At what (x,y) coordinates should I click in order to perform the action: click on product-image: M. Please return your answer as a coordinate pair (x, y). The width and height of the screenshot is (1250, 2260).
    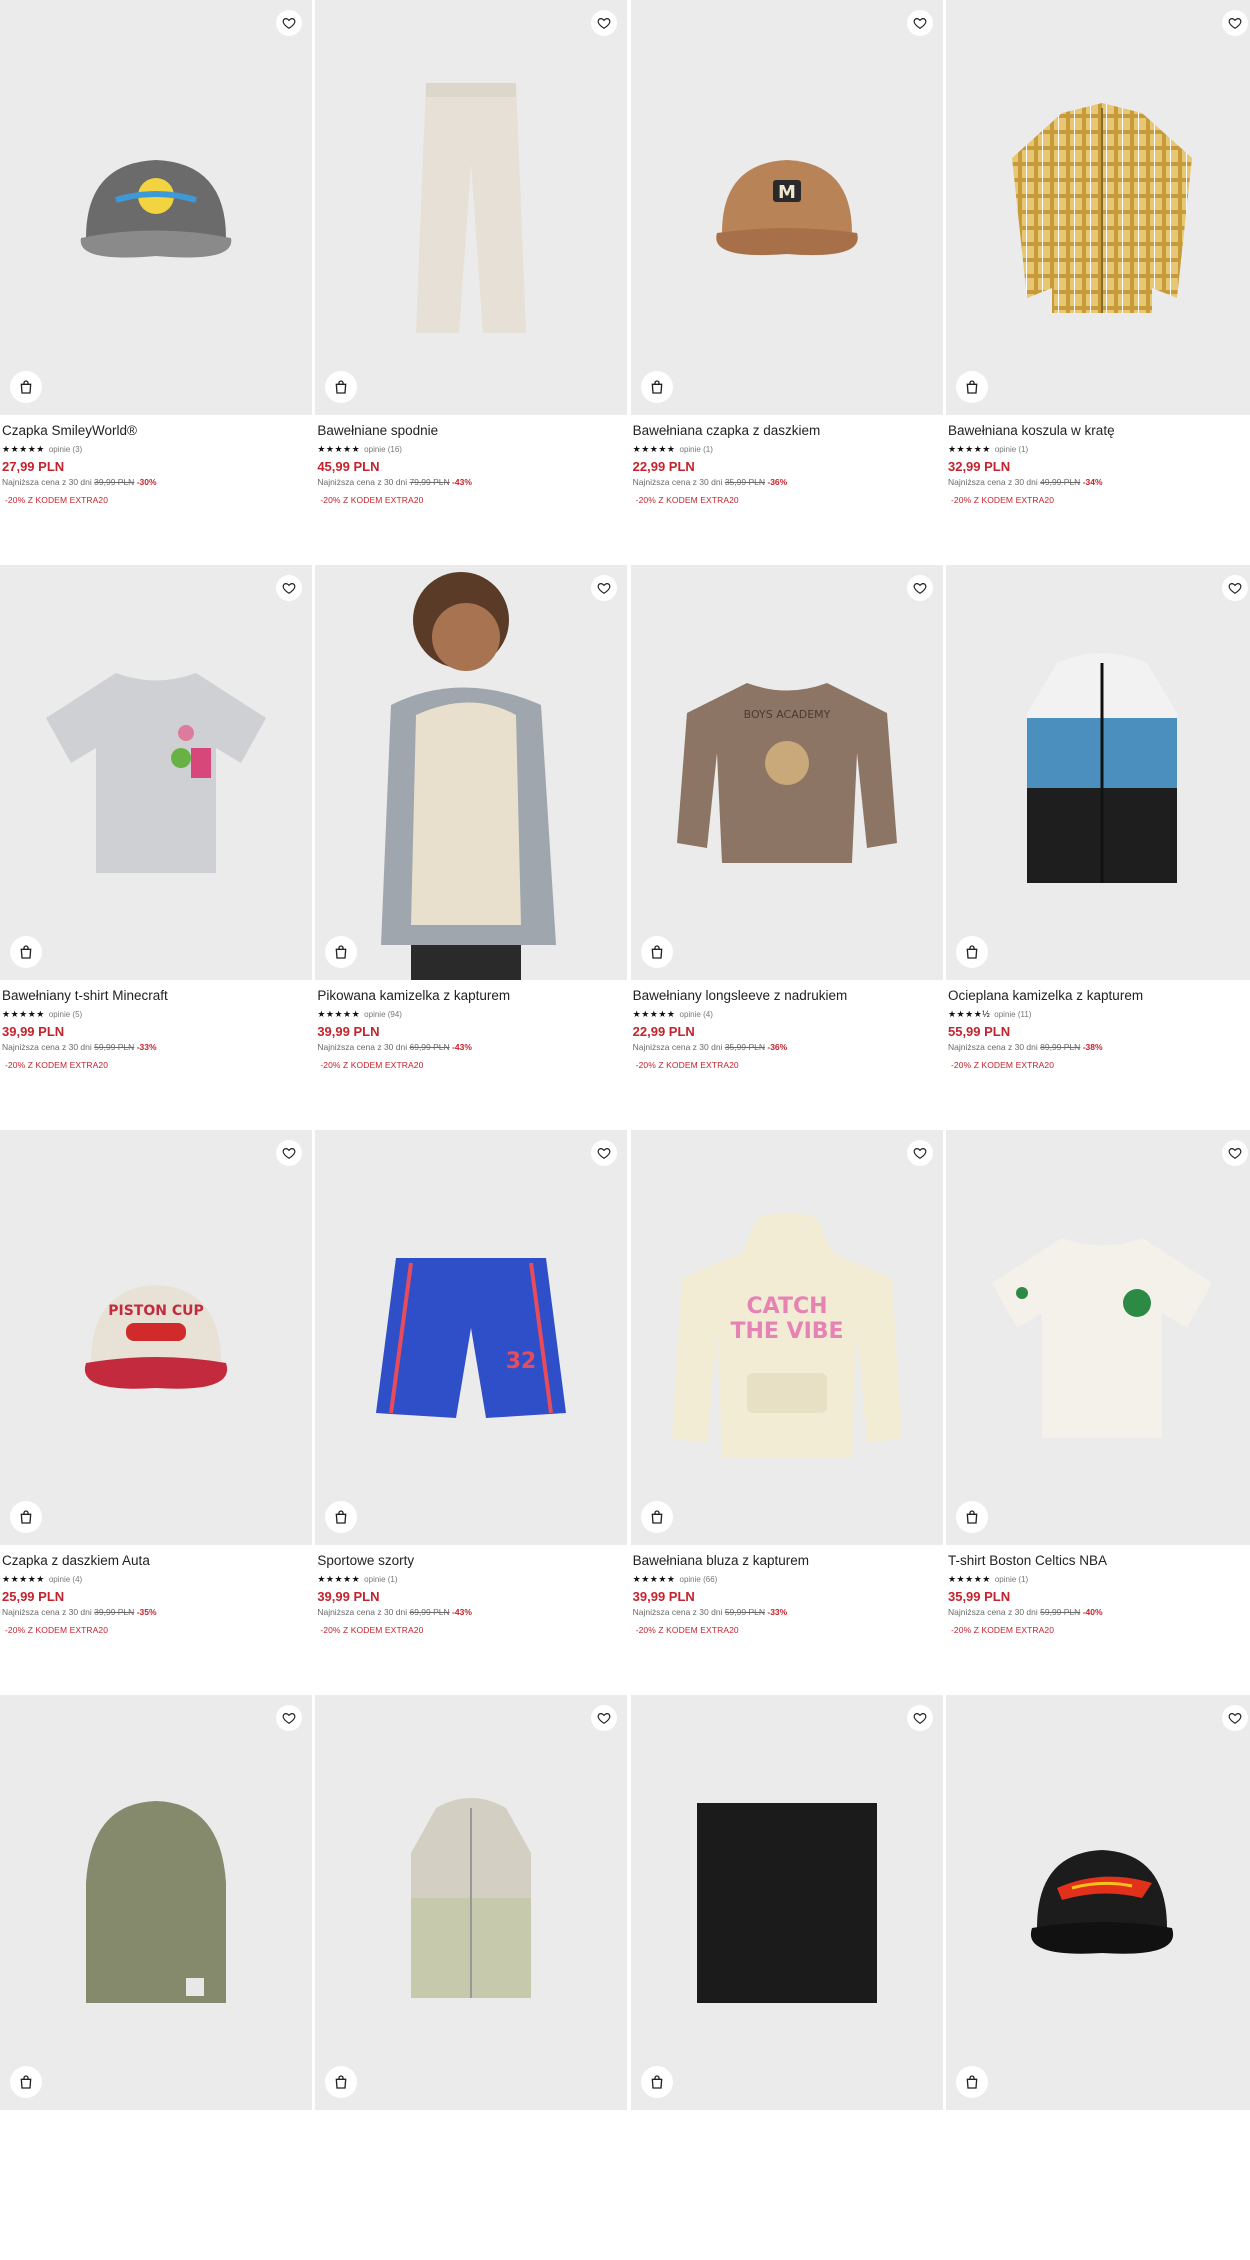
    Looking at the image, I should click on (786, 207).